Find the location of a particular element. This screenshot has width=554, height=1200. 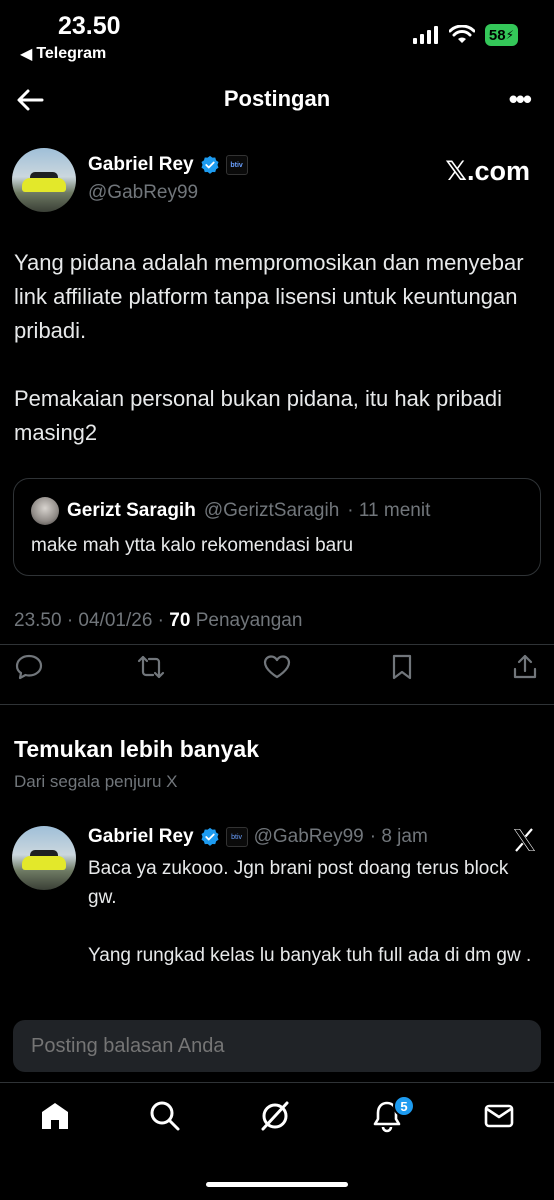

bookmark-icon is located at coordinates (402, 667).